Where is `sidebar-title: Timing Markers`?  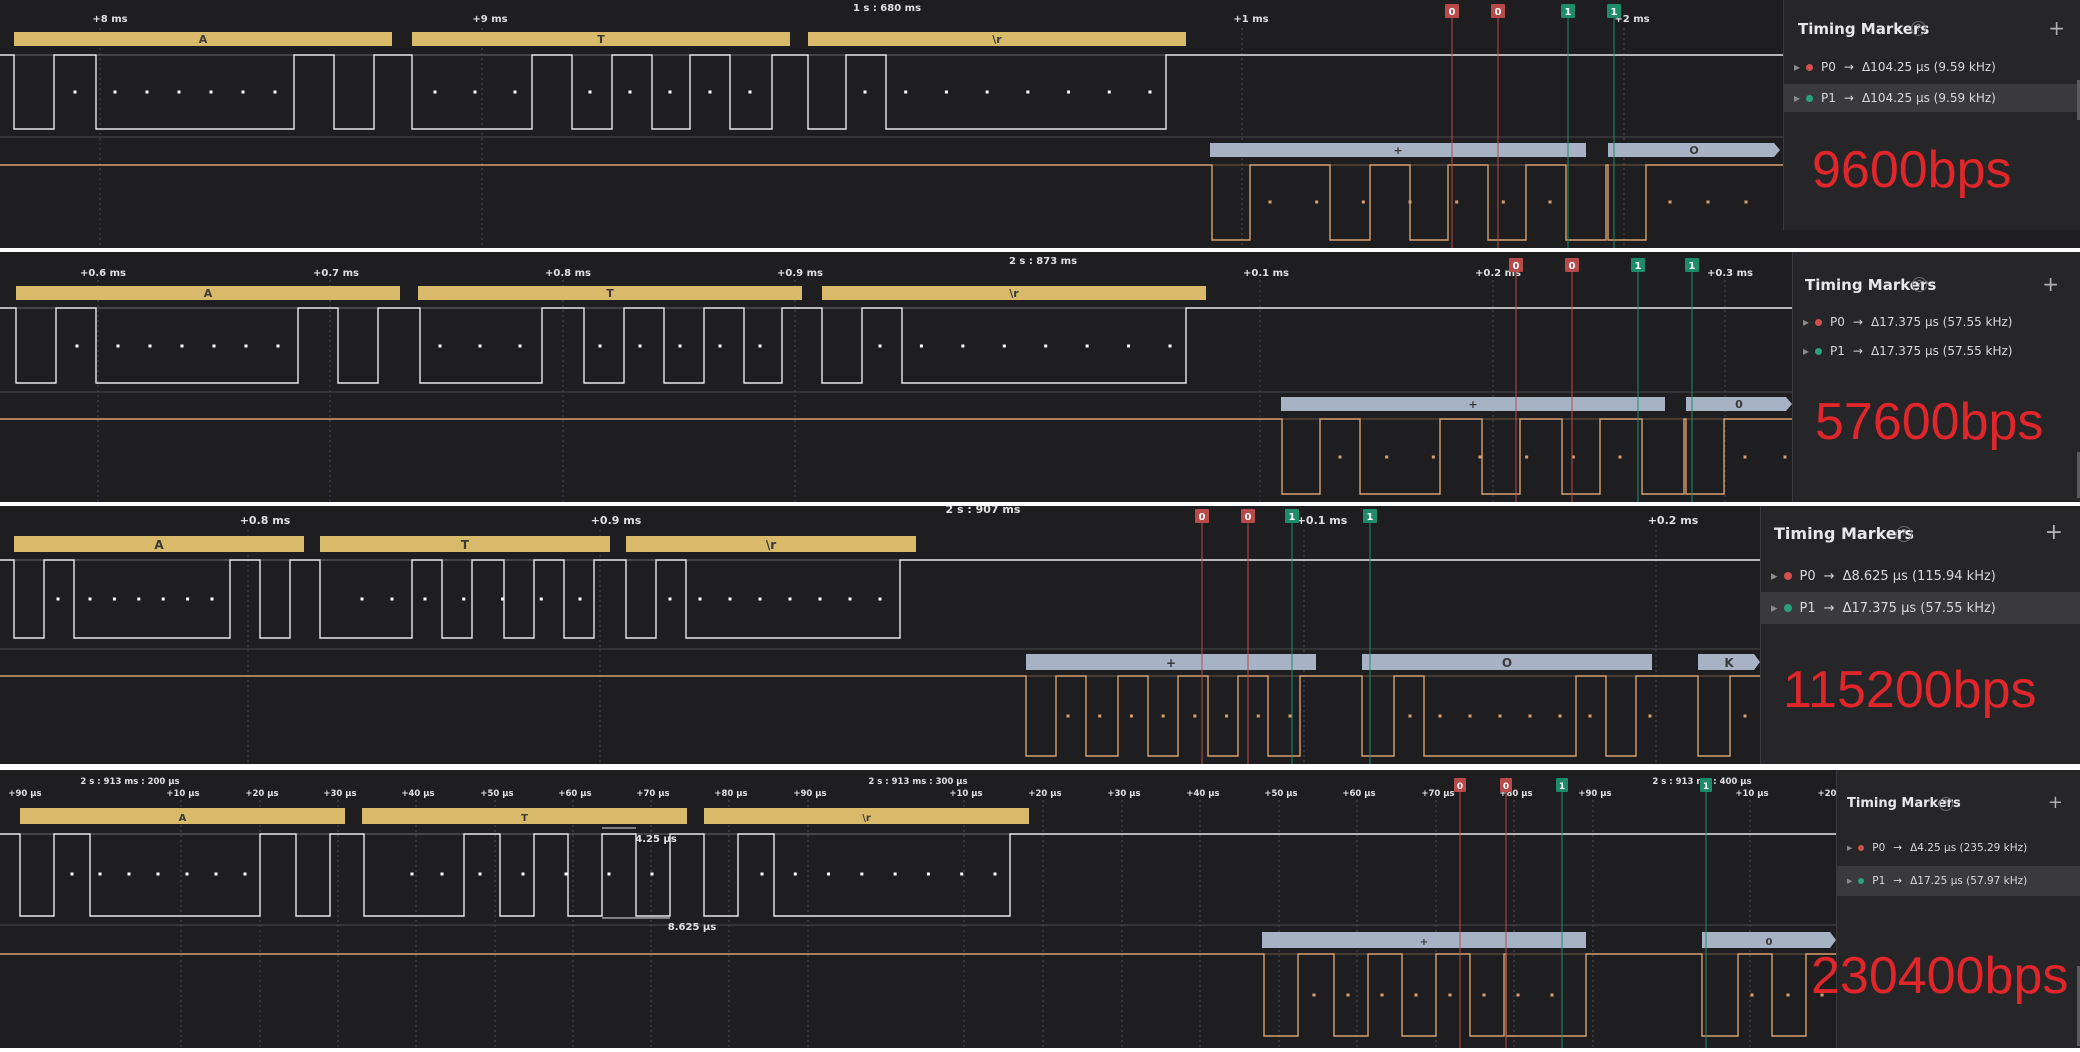 sidebar-title: Timing Markers is located at coordinates (1844, 533).